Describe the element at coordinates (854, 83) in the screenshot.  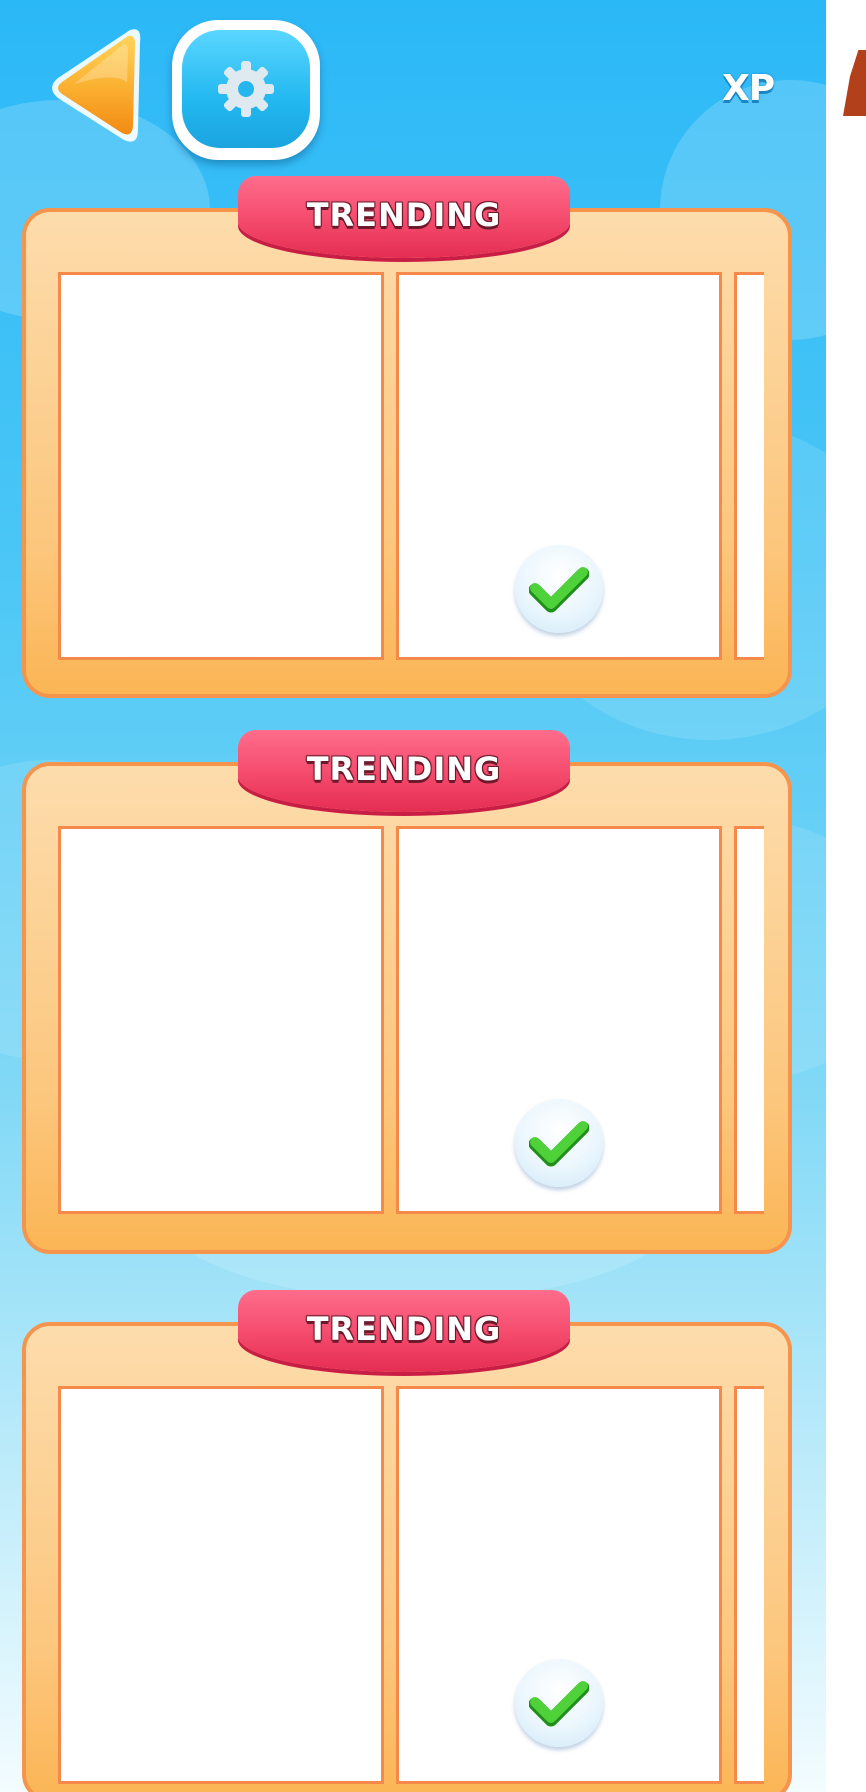
I see `hud-fragment` at that location.